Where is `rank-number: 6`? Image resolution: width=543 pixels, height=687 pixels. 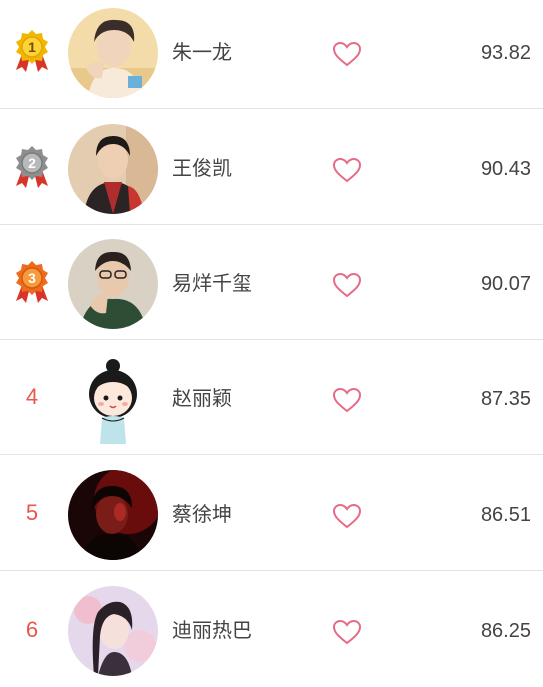
rank-number: 6 is located at coordinates (32, 629).